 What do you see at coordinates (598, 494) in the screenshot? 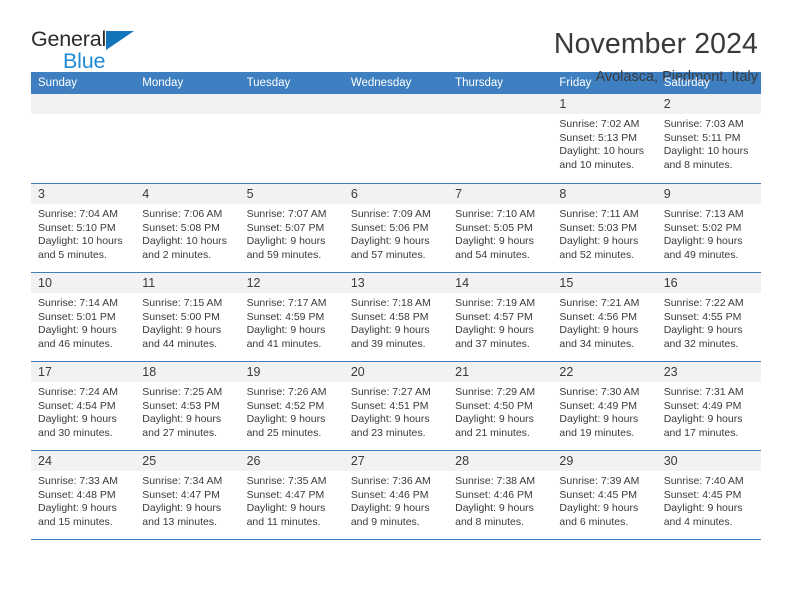
I see `sunset-text: Sunset: 4:45 PM` at bounding box center [598, 494].